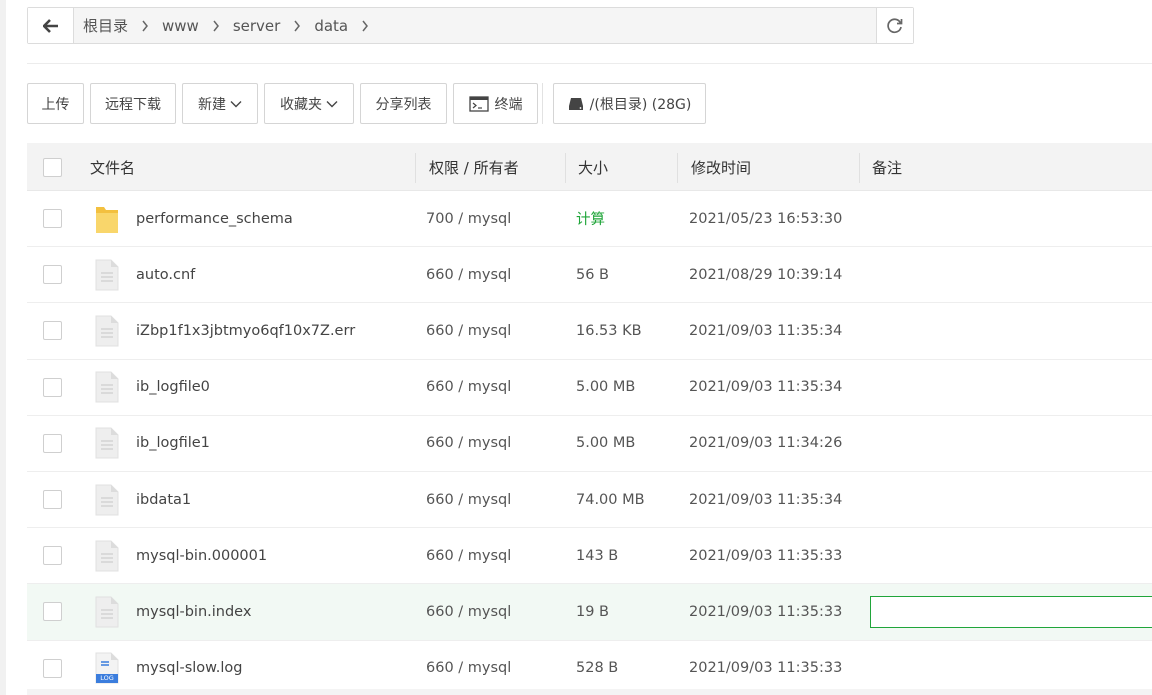 The image size is (1152, 695). Describe the element at coordinates (112, 167) in the screenshot. I see `column-header-name: 文件名` at that location.